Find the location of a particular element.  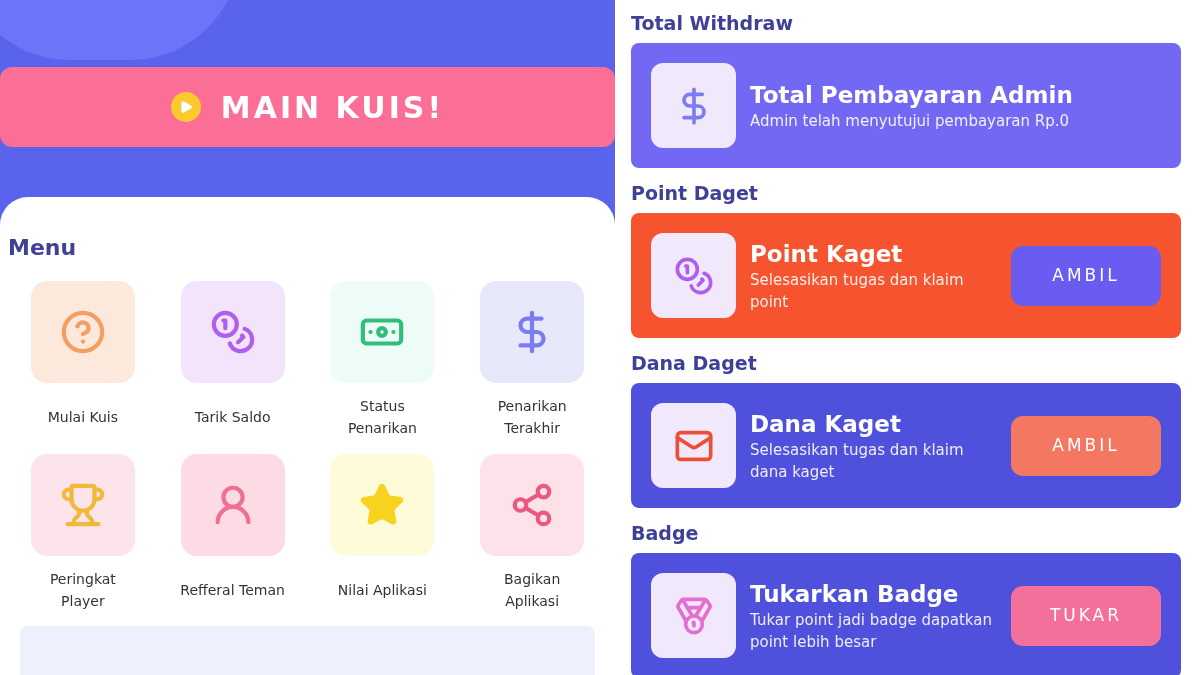

section-heading: Badge is located at coordinates (665, 533).